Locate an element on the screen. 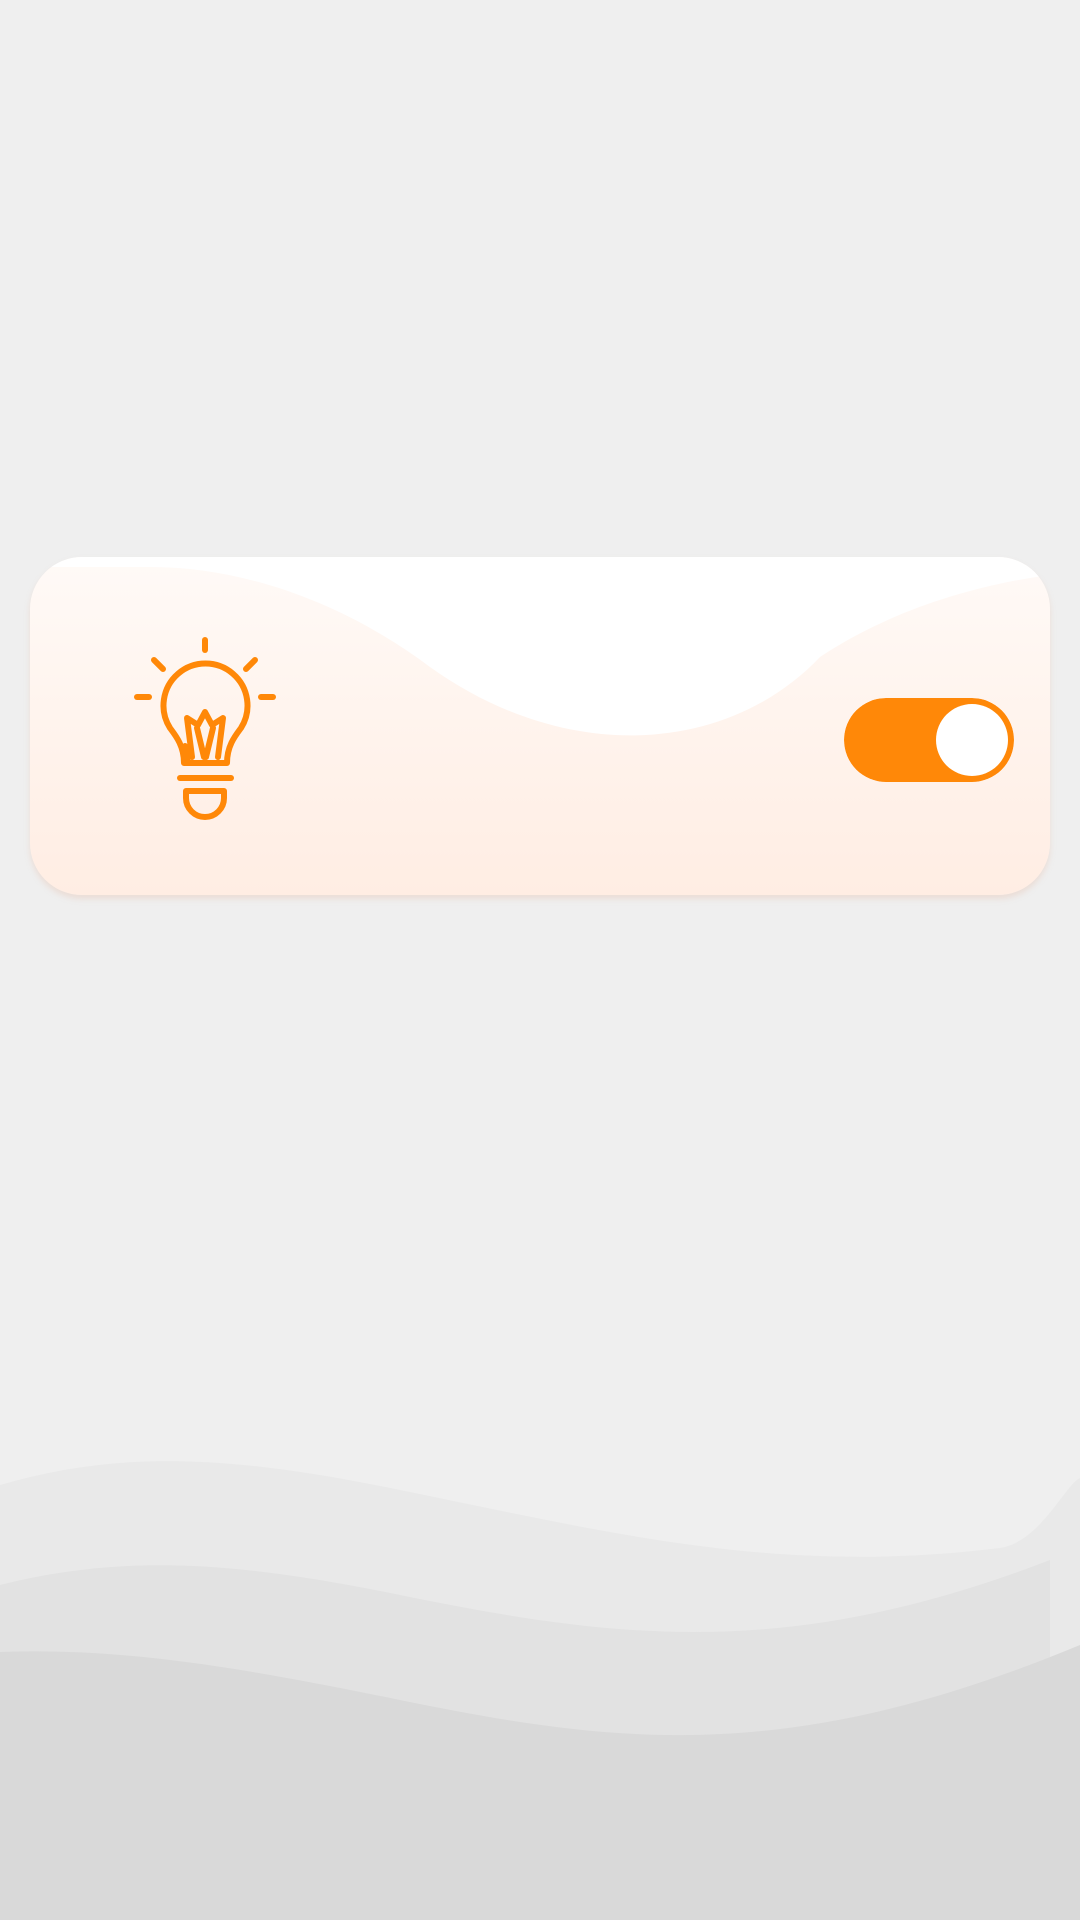 The width and height of the screenshot is (1080, 1920). light-toggle-switch is located at coordinates (929, 740).